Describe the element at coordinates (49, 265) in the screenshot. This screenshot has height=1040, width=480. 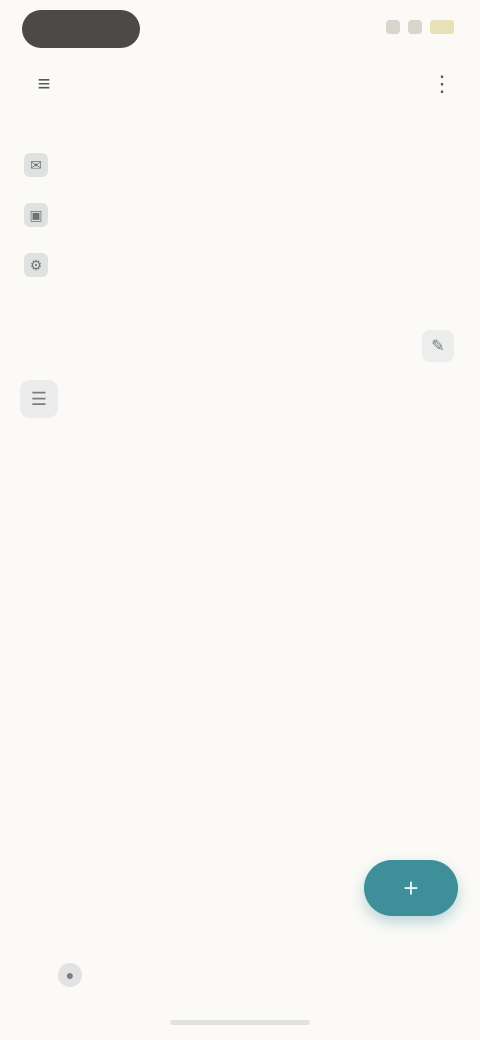
I see `quick-action-item: ⚙` at that location.